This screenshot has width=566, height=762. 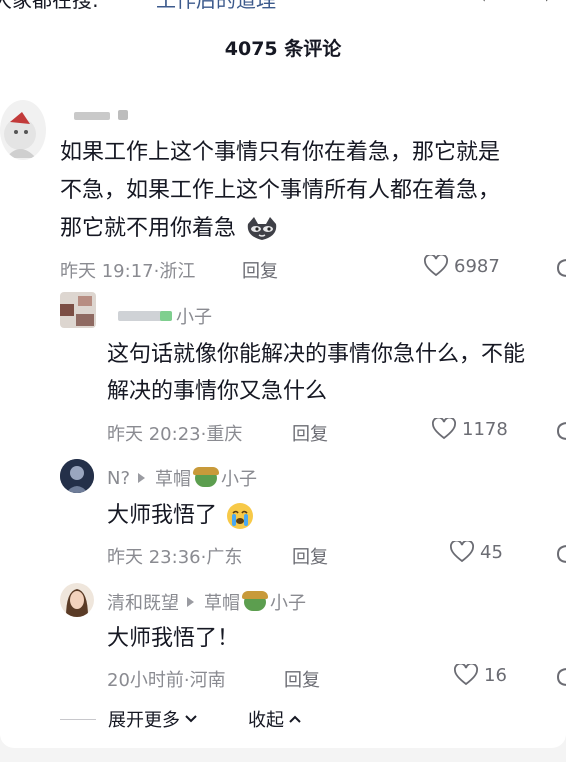 I want to click on comment-text-line: 那它就不用你着急, so click(x=169, y=229).